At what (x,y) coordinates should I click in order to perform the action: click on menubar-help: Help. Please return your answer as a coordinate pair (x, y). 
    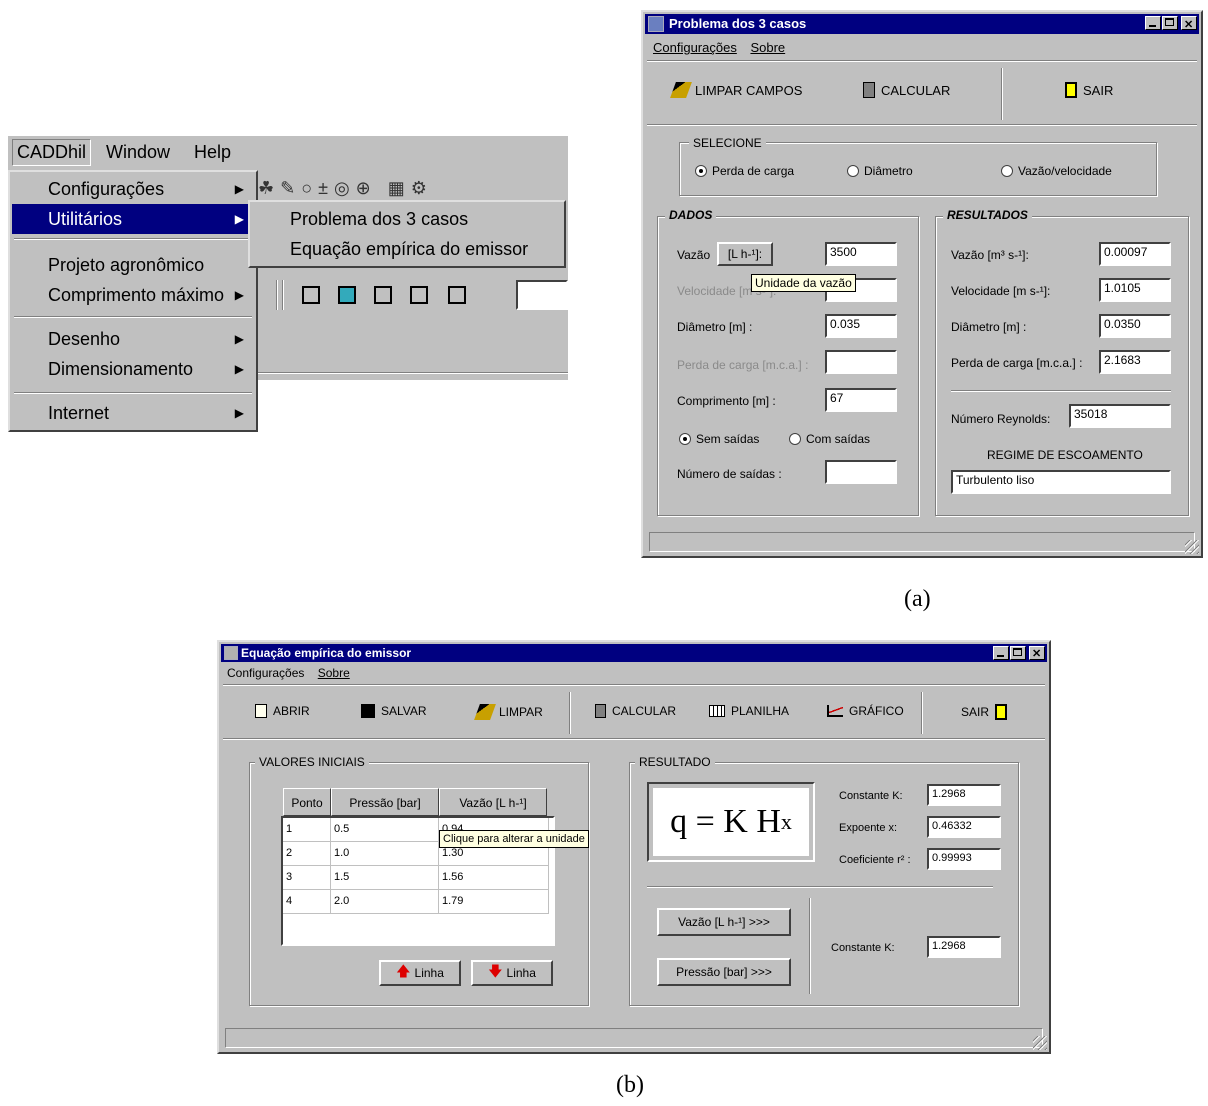
    Looking at the image, I should click on (212, 152).